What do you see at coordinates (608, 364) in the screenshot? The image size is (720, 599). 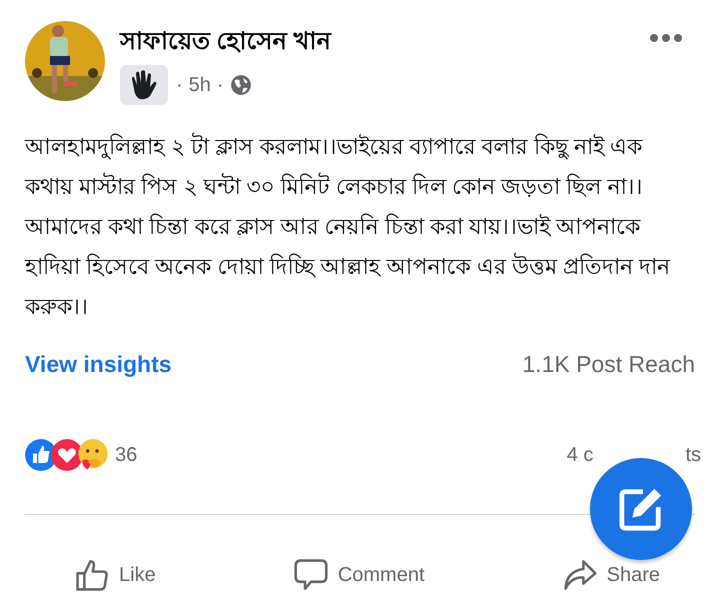 I see `post-reach: 1.1K Post Reach` at bounding box center [608, 364].